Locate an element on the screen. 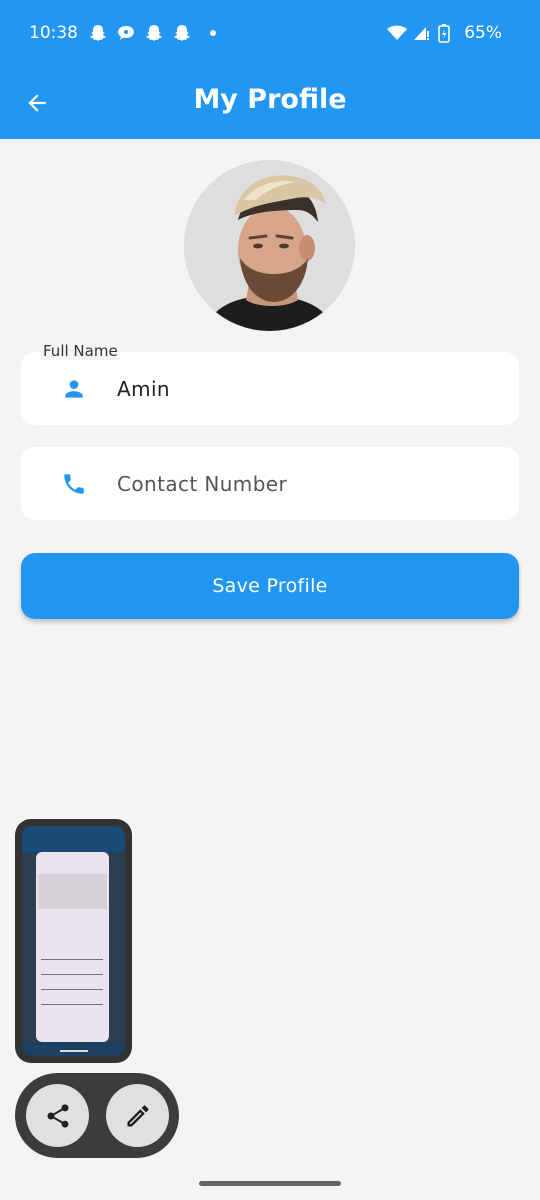  chat-bubble-icon is located at coordinates (126, 33).